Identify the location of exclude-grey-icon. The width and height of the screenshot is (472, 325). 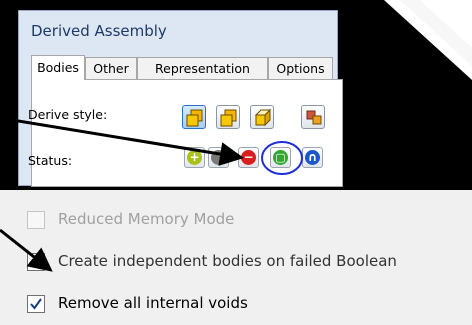
(218, 157).